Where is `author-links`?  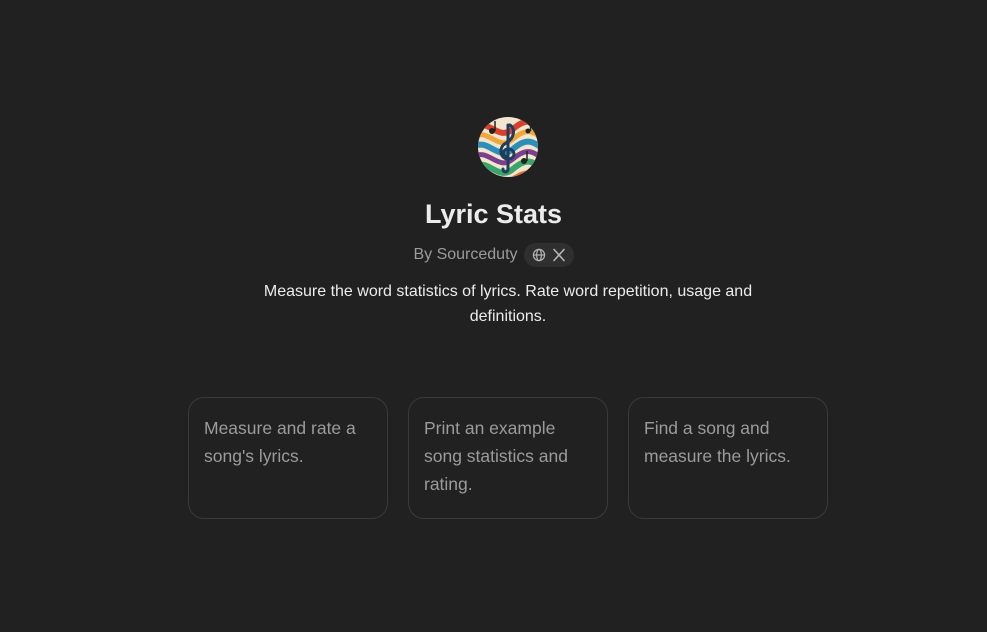 author-links is located at coordinates (548, 255).